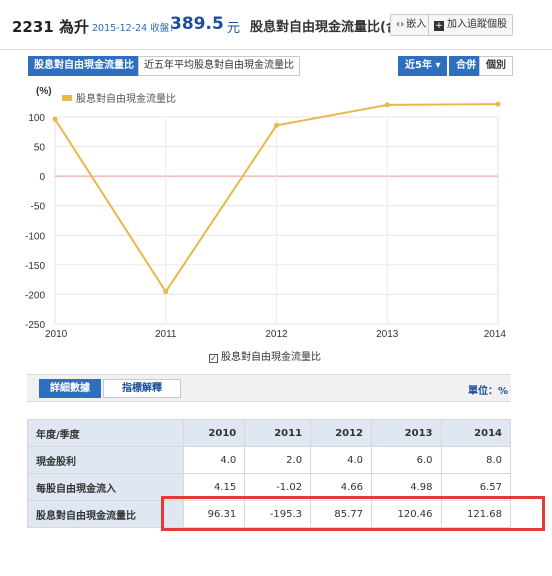 Image resolution: width=552 pixels, height=576 pixels. What do you see at coordinates (214, 433) in the screenshot?
I see `col-header-year: 2010` at bounding box center [214, 433].